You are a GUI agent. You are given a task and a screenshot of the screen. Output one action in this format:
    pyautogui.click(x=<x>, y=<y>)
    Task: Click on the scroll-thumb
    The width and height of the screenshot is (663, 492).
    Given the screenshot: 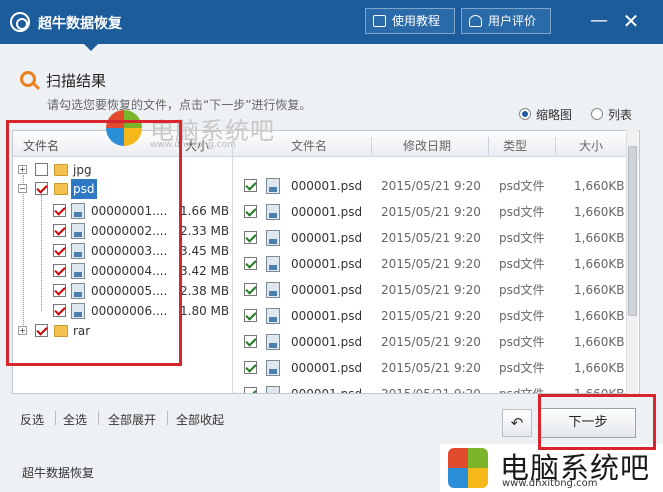 What is the action you would take?
    pyautogui.click(x=632, y=231)
    